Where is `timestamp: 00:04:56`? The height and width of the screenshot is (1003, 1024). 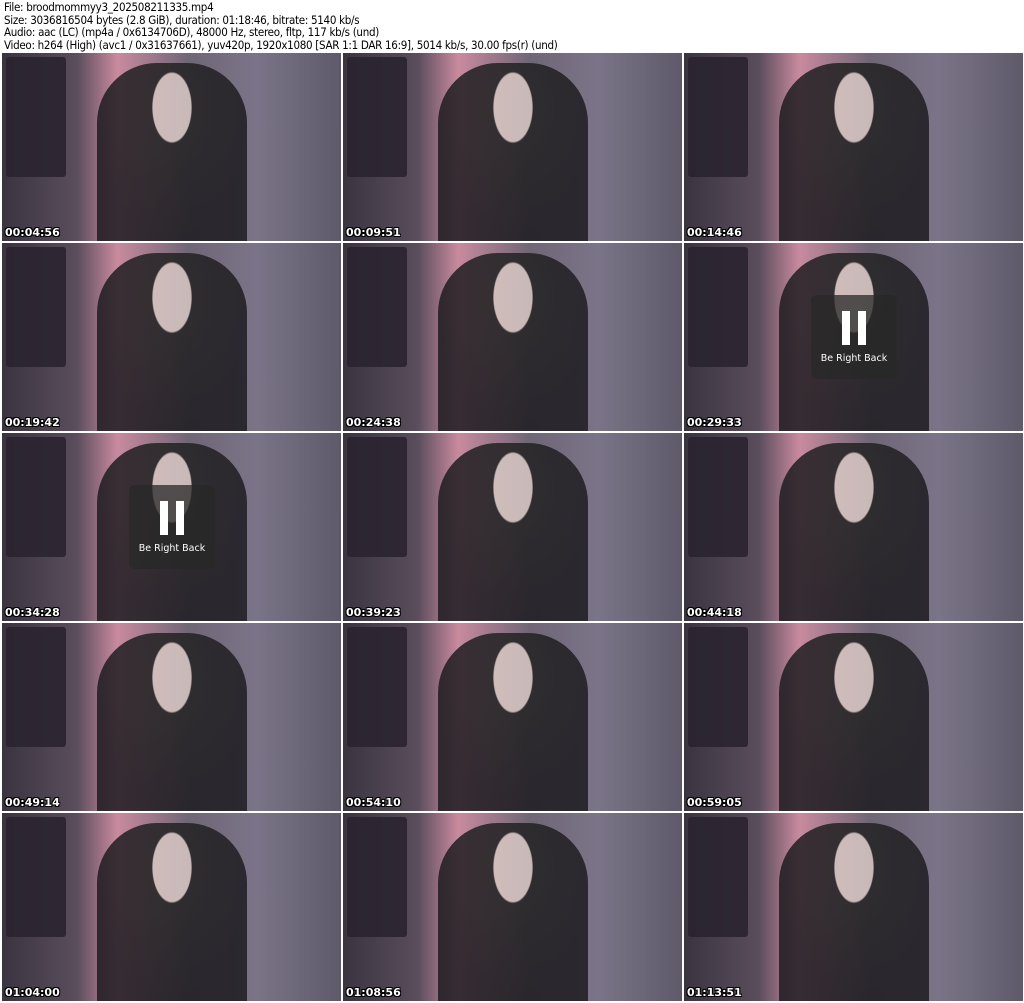 timestamp: 00:04:56 is located at coordinates (32, 232).